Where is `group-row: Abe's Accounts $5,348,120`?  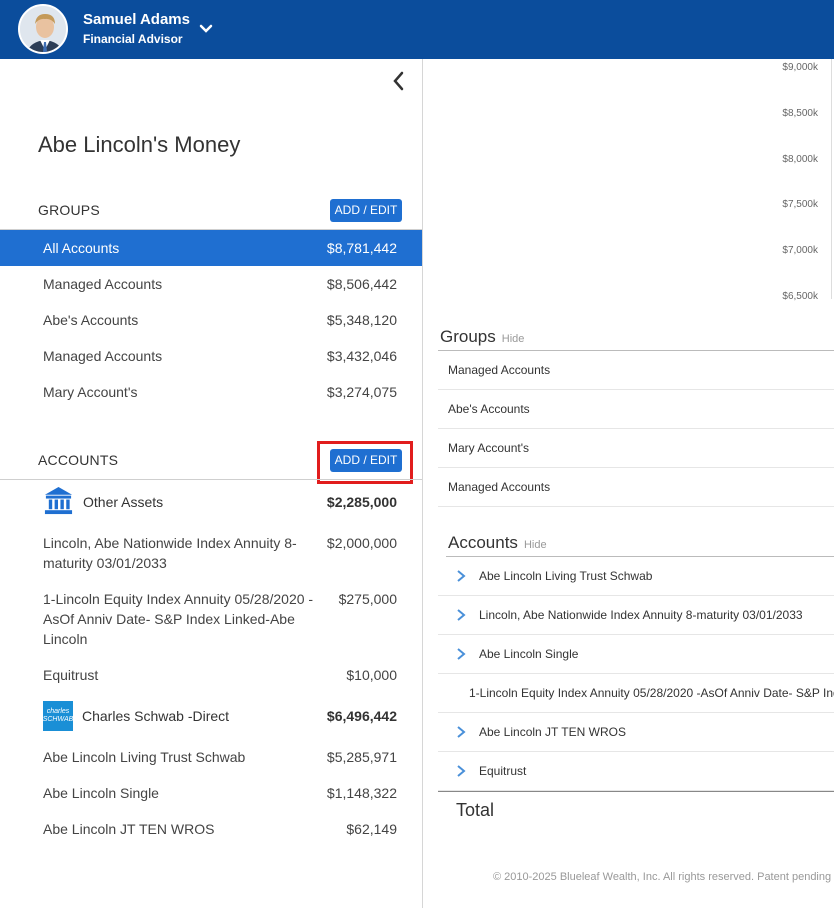
group-row: Abe's Accounts $5,348,120 is located at coordinates (211, 320).